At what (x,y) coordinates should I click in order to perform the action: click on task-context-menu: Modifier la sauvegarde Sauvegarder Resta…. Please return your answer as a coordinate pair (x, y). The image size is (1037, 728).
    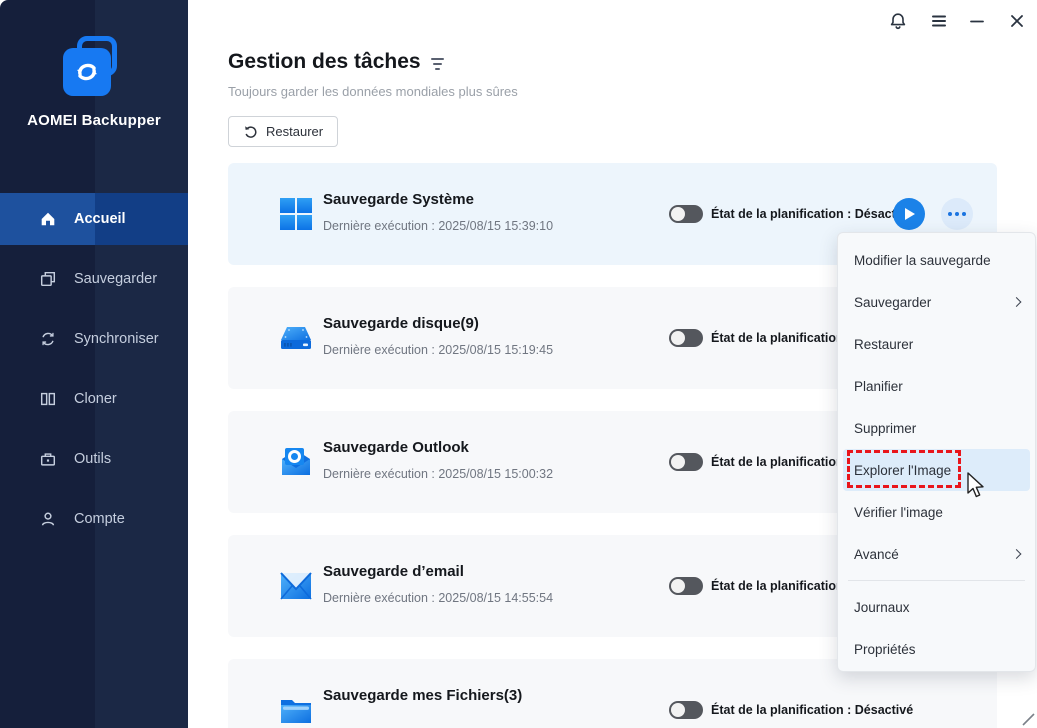
    Looking at the image, I should click on (936, 452).